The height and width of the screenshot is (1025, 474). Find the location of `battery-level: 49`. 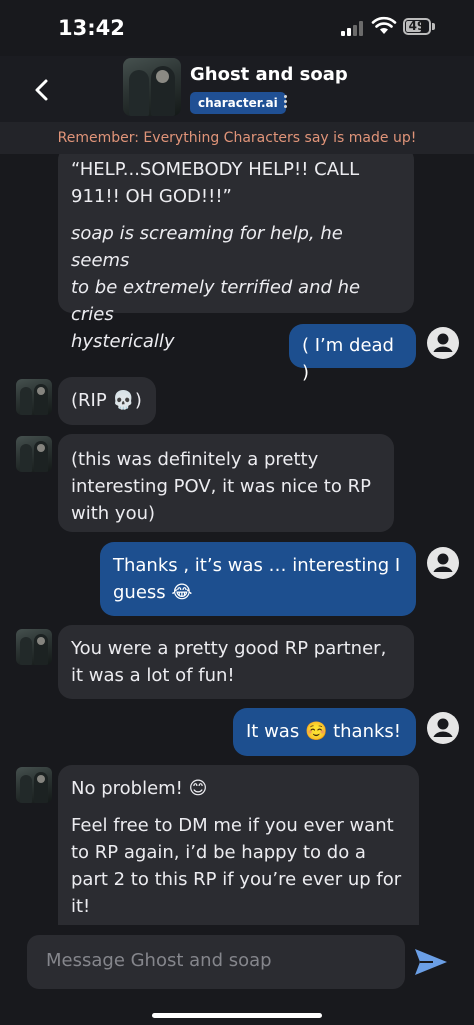

battery-level: 49 is located at coordinates (417, 26).